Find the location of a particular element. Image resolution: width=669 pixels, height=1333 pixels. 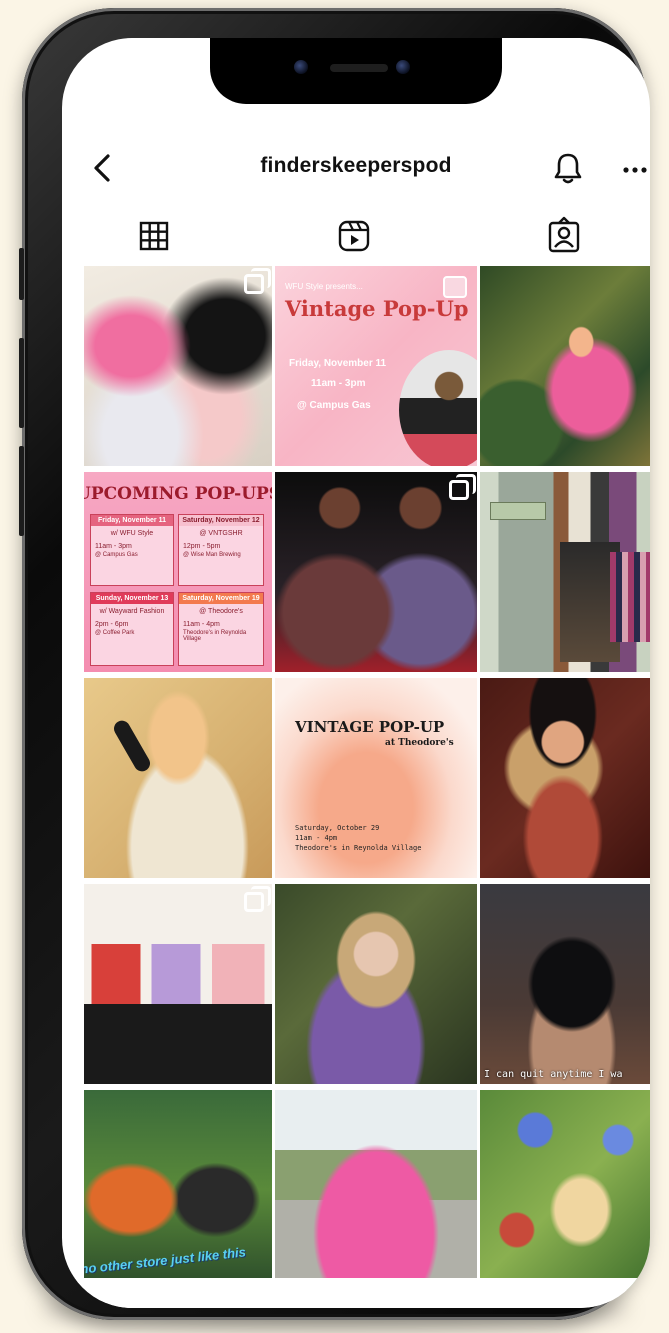

theodores-subtitle: at Theodore's is located at coordinates (419, 743).